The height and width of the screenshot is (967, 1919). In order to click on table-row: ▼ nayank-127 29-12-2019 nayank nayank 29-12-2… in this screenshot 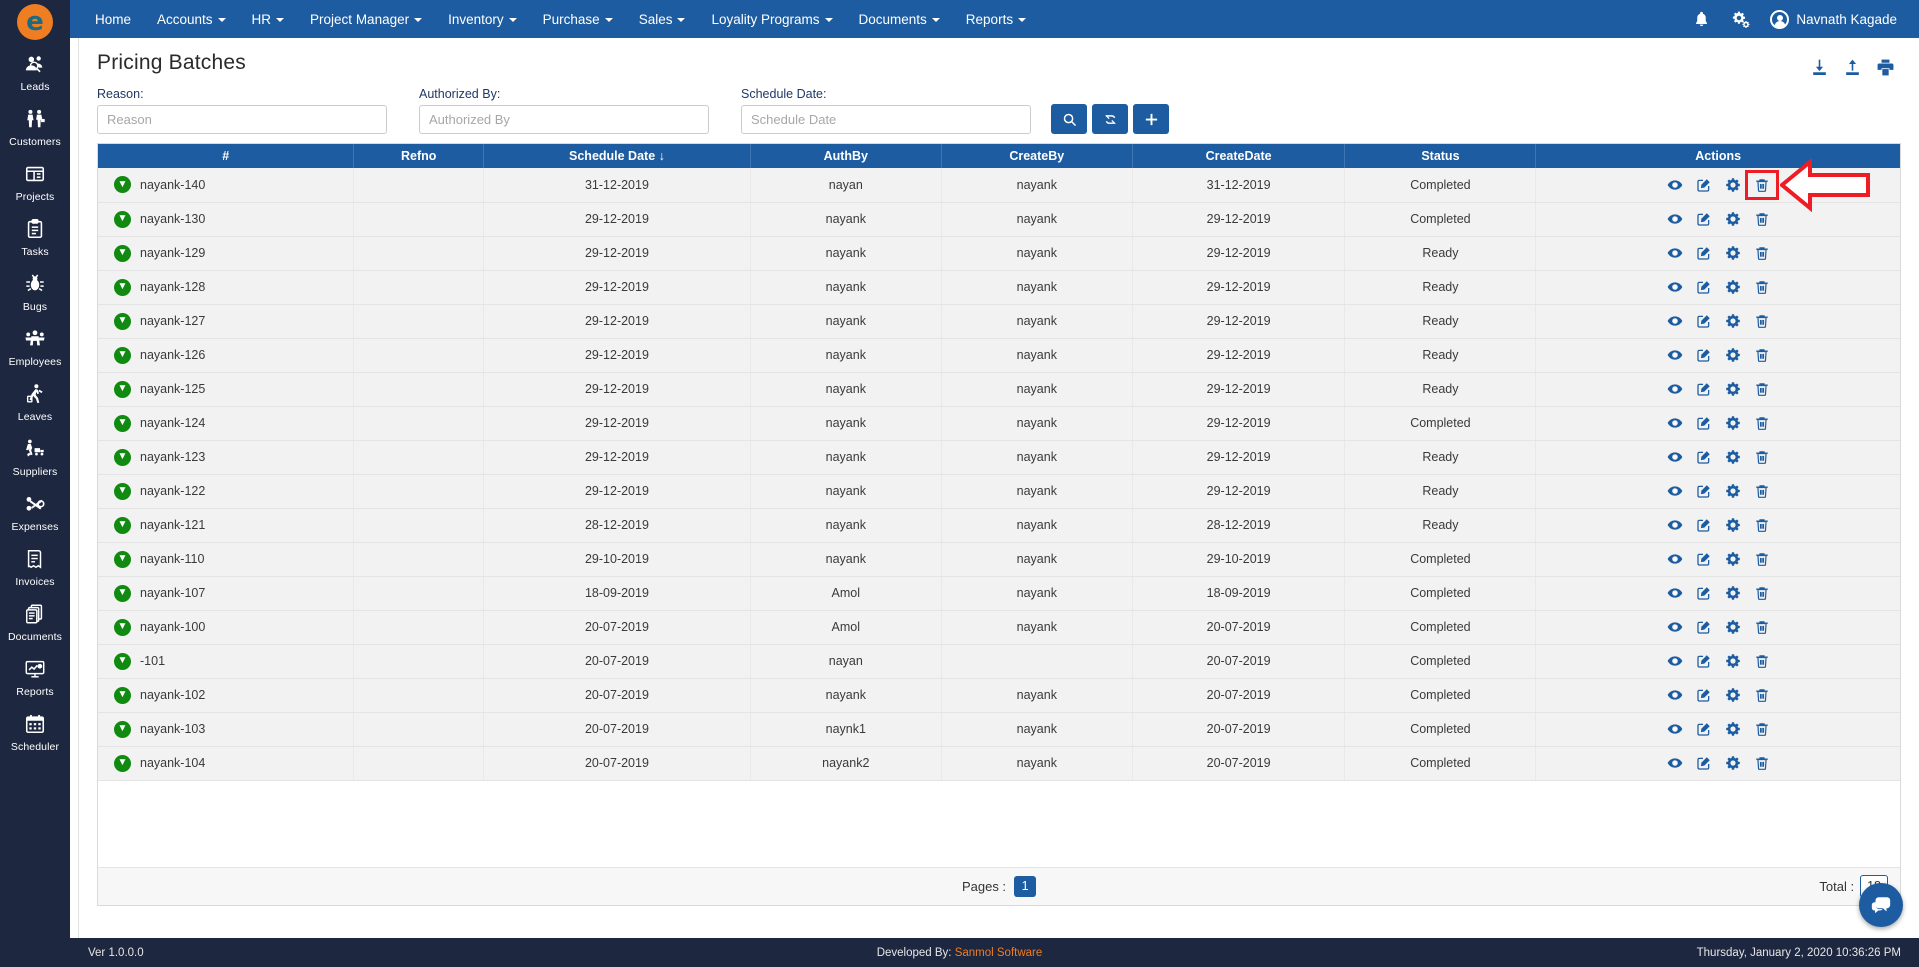, I will do `click(999, 321)`.